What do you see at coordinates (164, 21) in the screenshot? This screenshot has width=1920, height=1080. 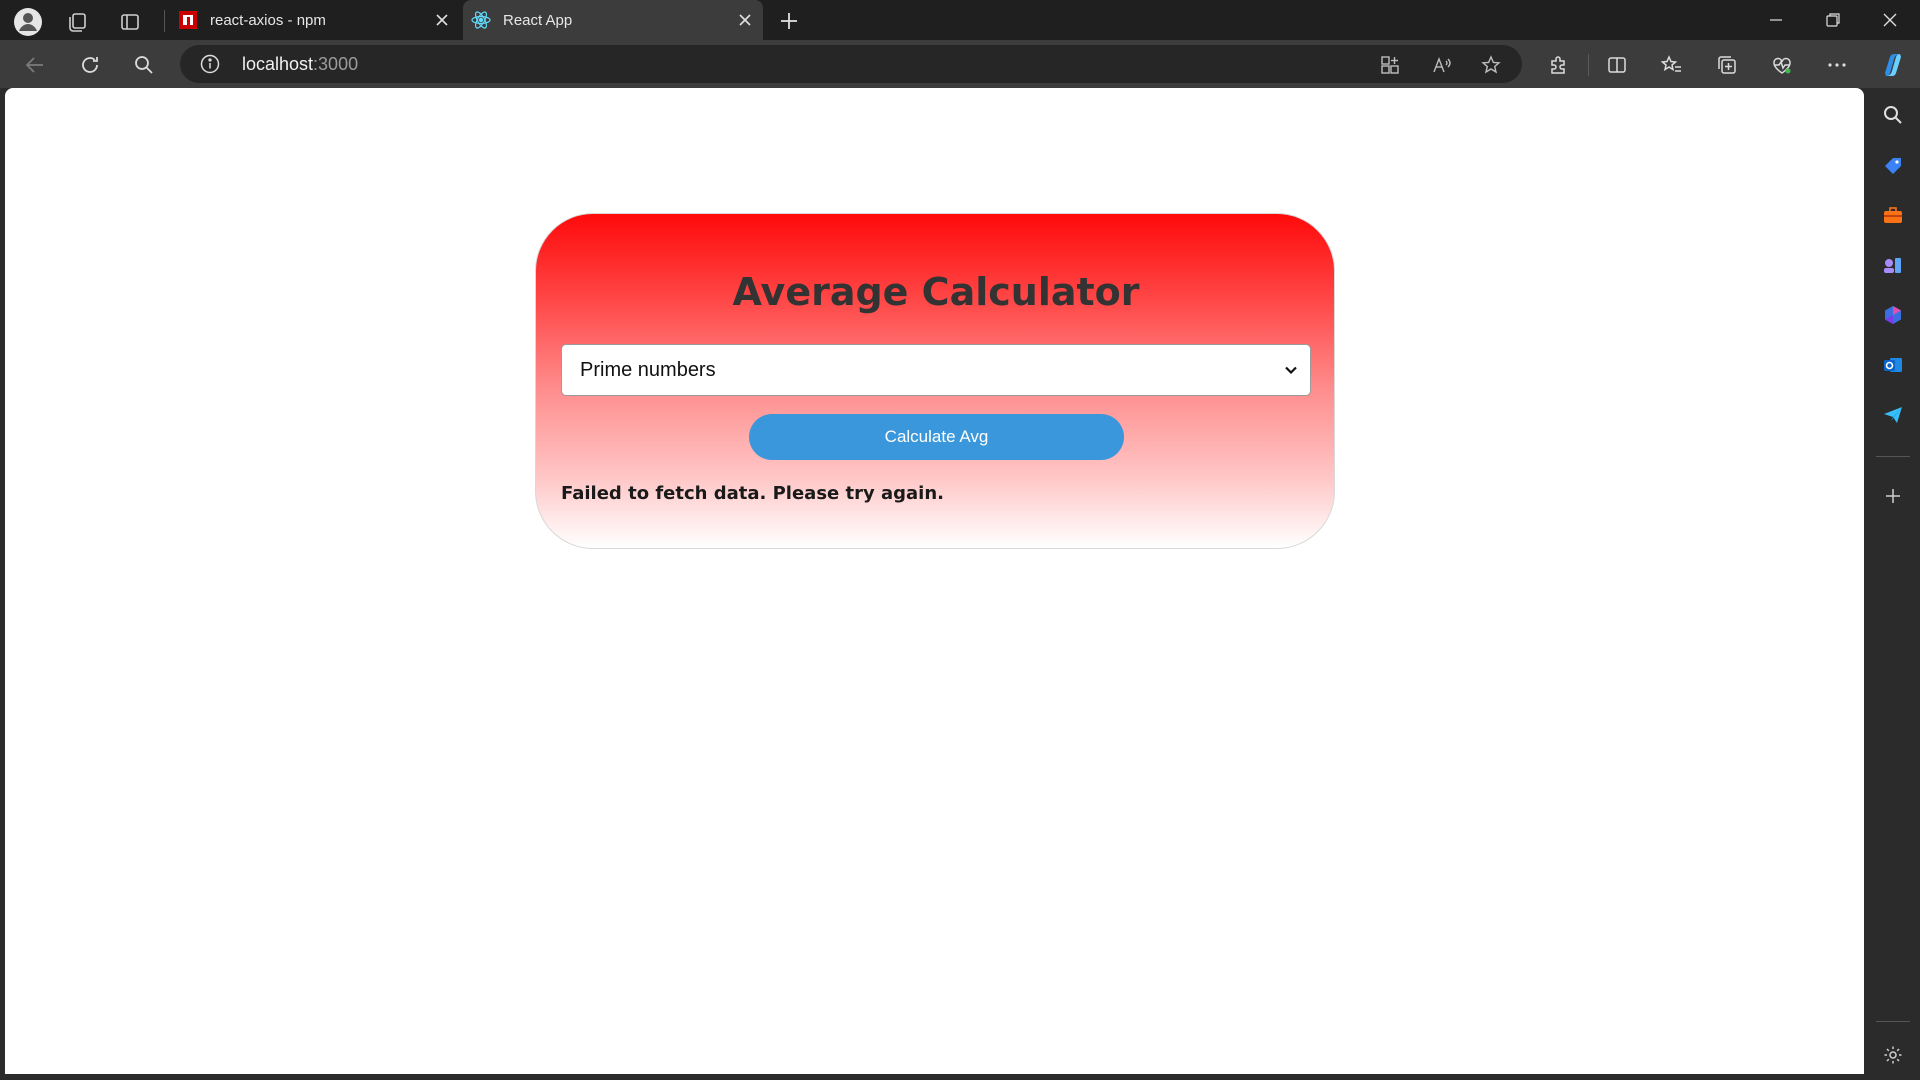 I see `tab-separator` at bounding box center [164, 21].